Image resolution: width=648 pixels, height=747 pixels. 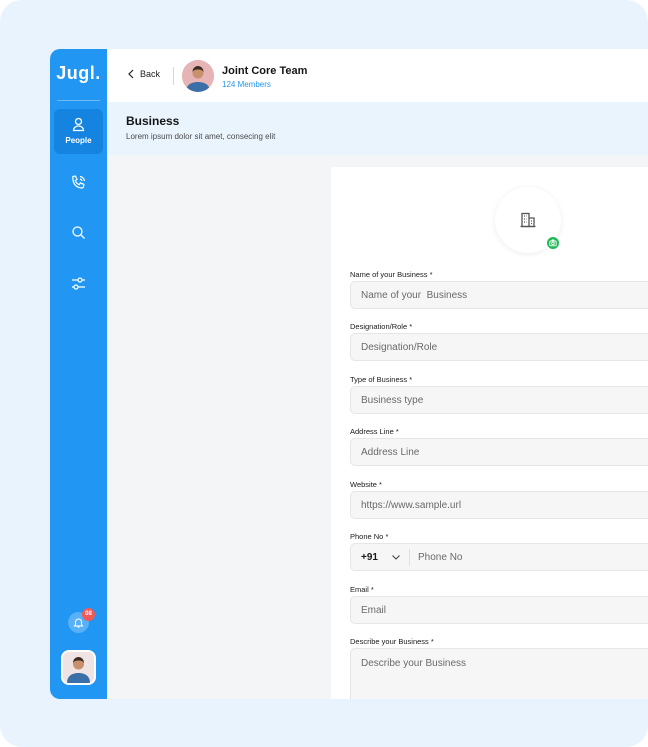 I want to click on header-divider, so click(x=173, y=76).